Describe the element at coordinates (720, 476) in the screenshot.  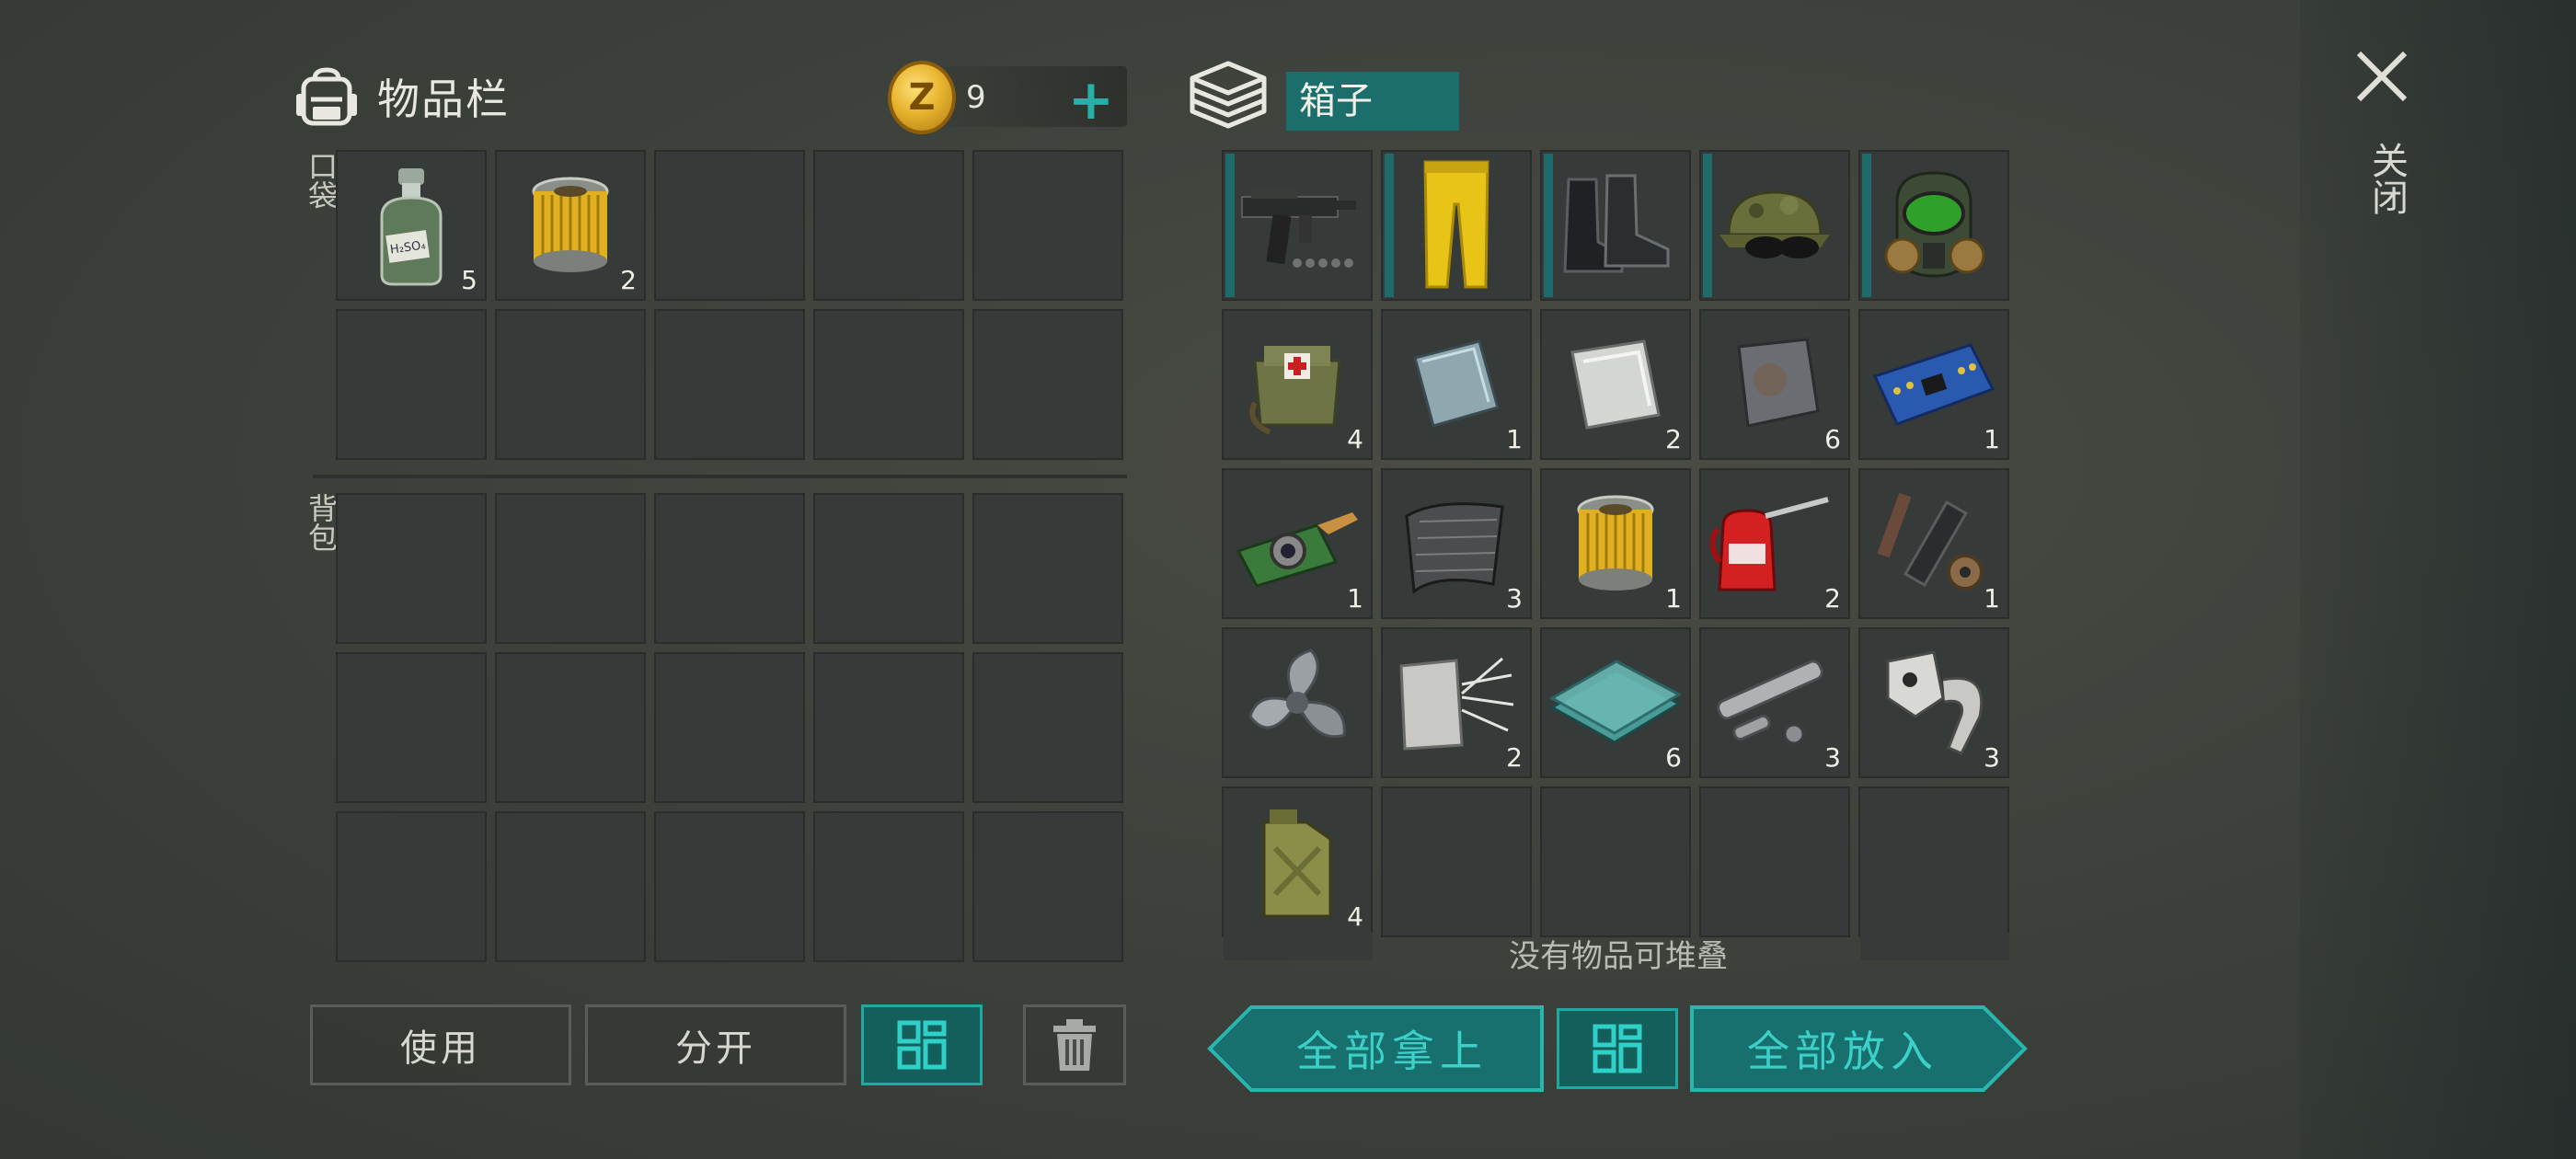
I see `section-divider` at that location.